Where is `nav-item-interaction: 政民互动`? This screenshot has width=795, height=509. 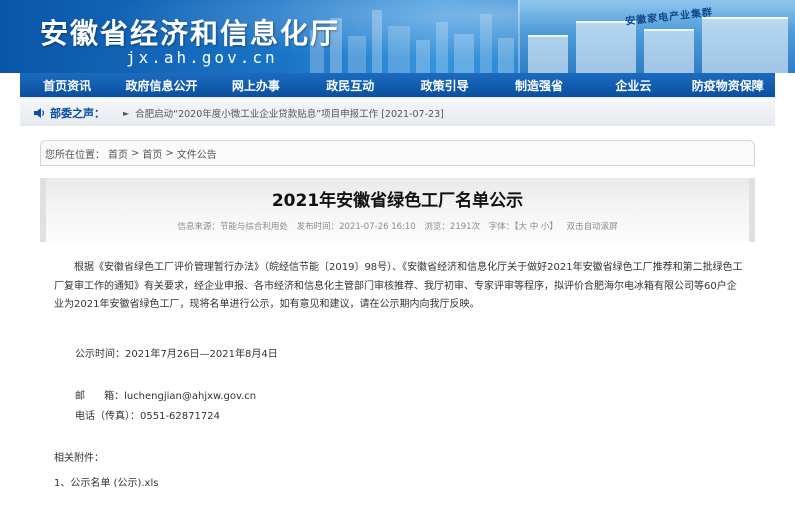 nav-item-interaction: 政民互动 is located at coordinates (350, 86).